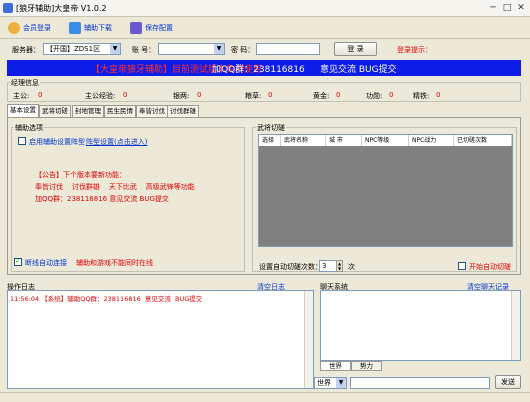 The image size is (530, 402). I want to click on send-button: 发送, so click(508, 382).